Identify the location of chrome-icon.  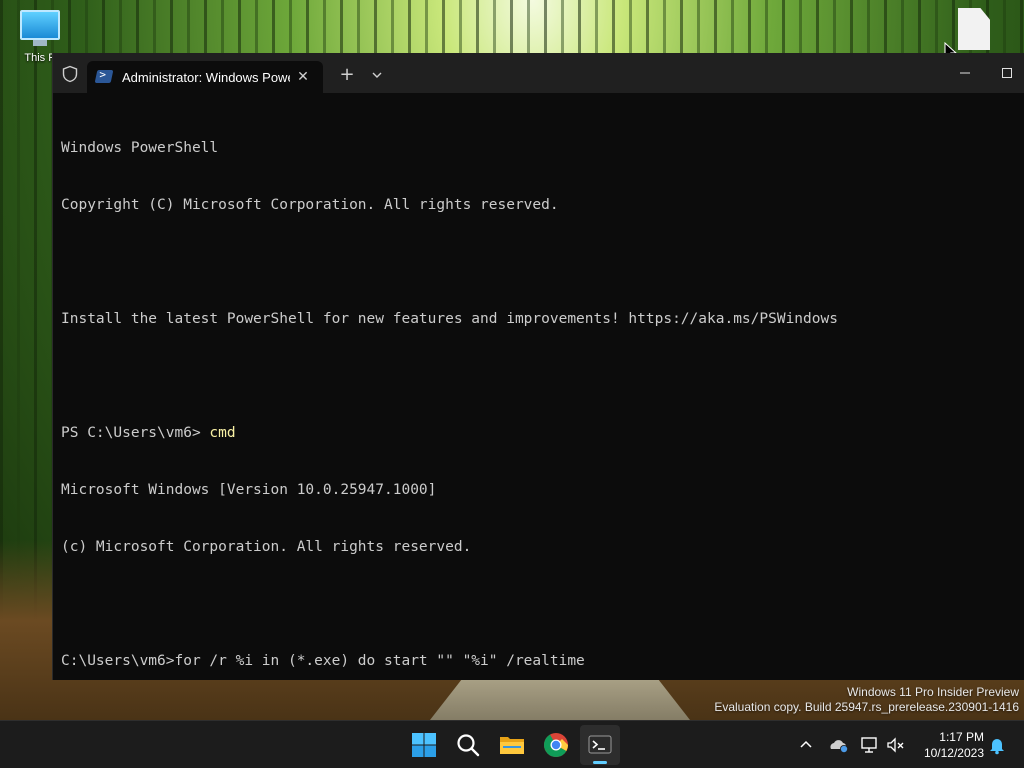
(555, 745).